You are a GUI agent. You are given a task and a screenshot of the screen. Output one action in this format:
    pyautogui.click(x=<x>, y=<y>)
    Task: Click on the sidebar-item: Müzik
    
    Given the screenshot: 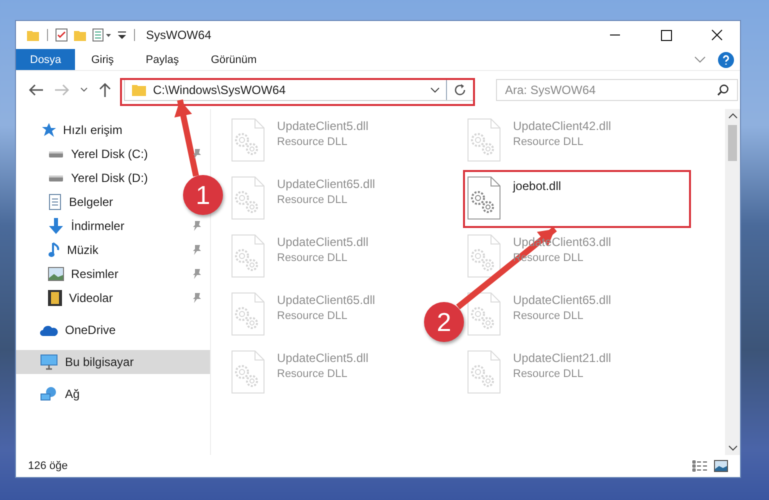 What is the action you would take?
    pyautogui.click(x=113, y=250)
    